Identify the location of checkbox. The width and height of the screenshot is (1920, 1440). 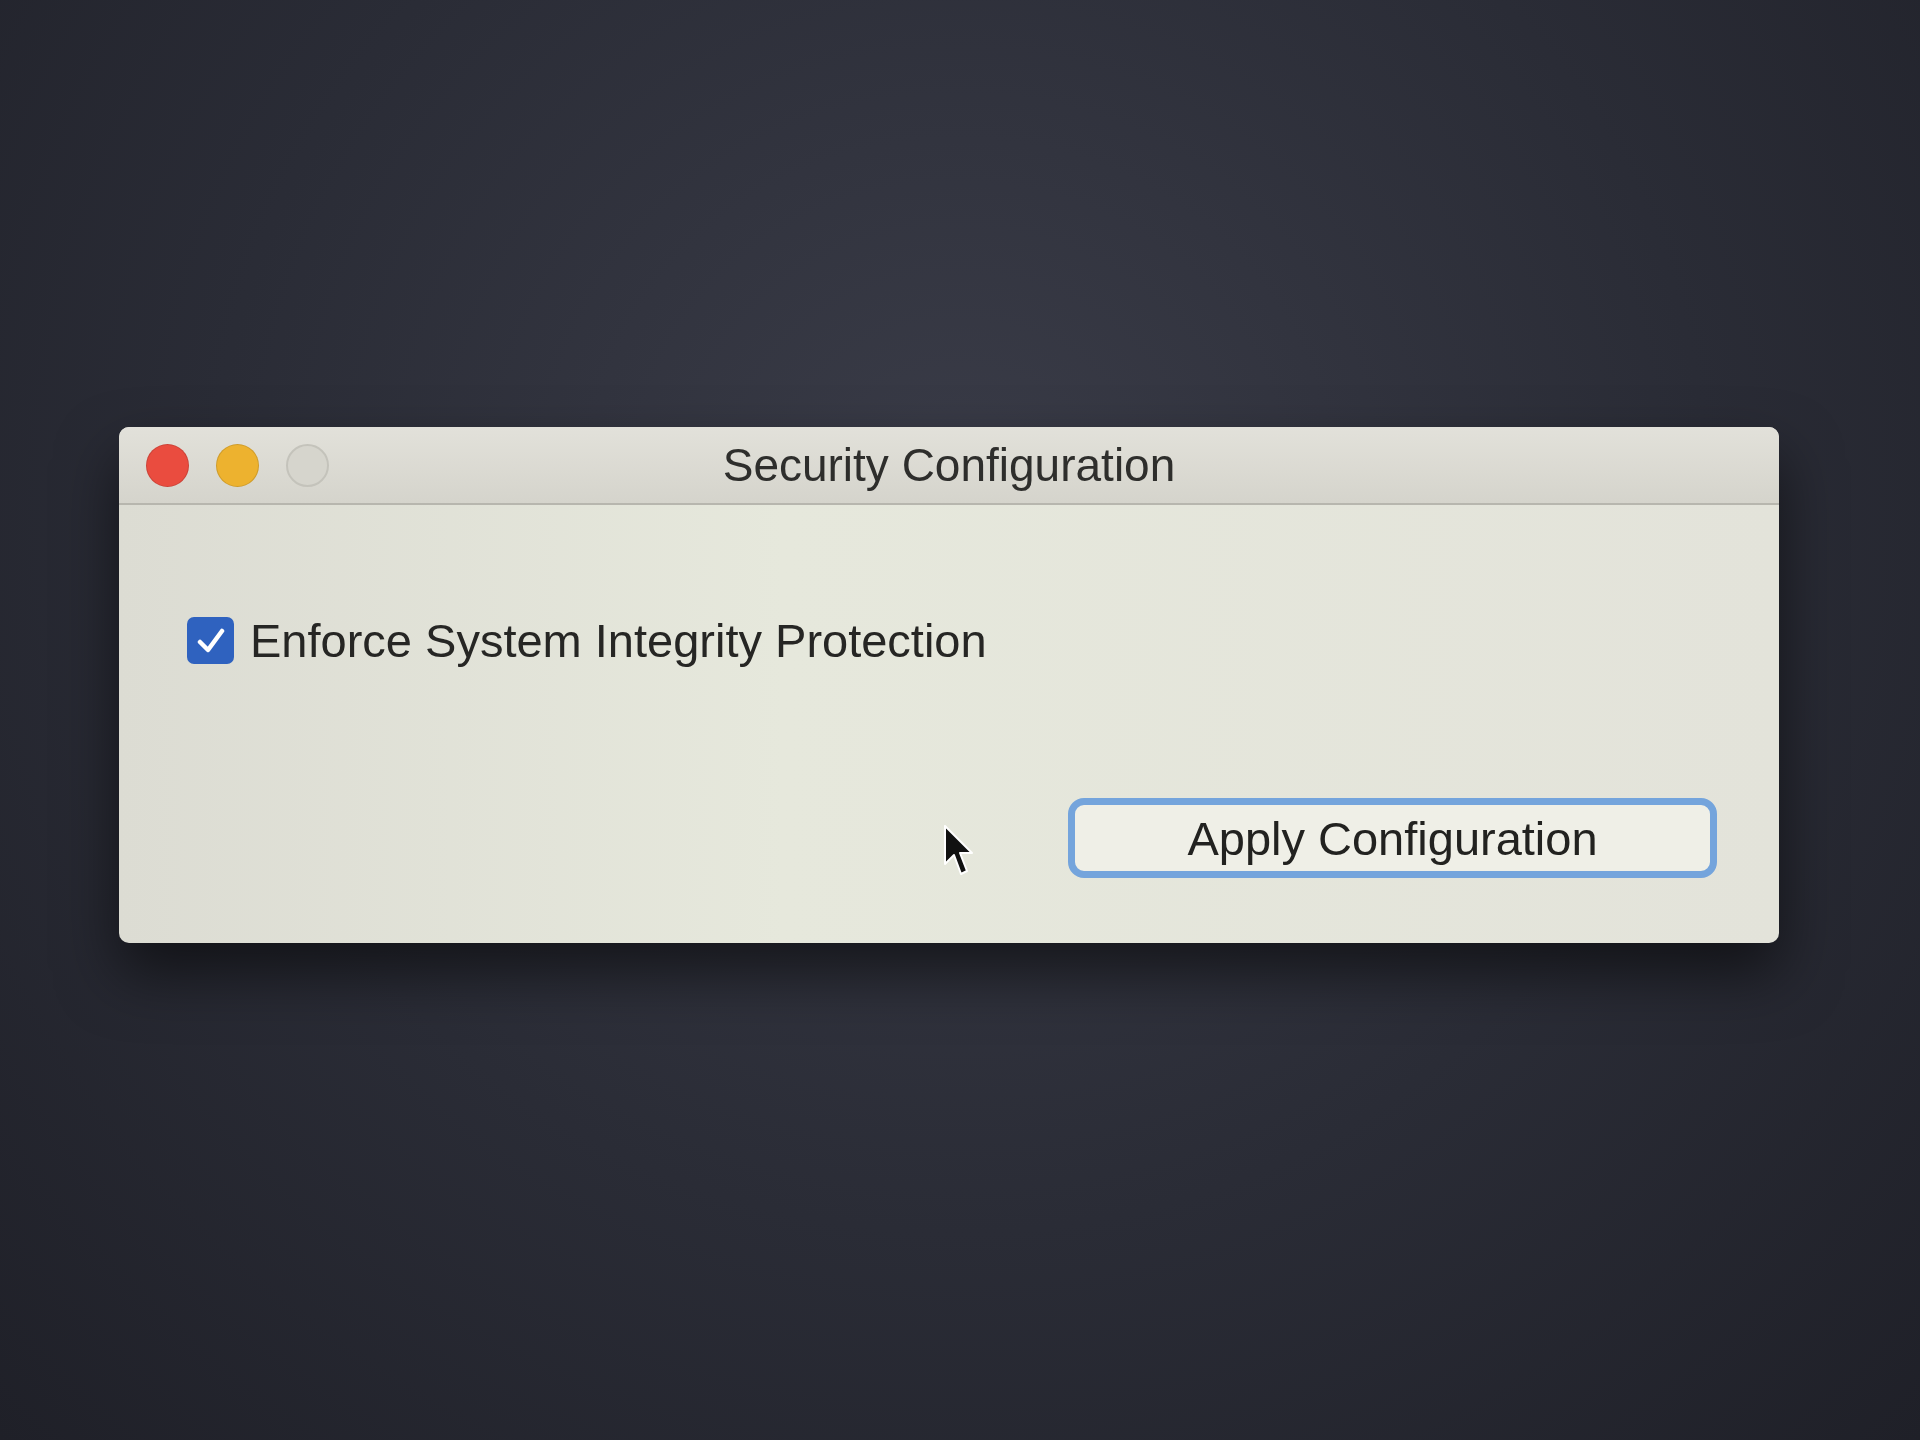
(210, 640).